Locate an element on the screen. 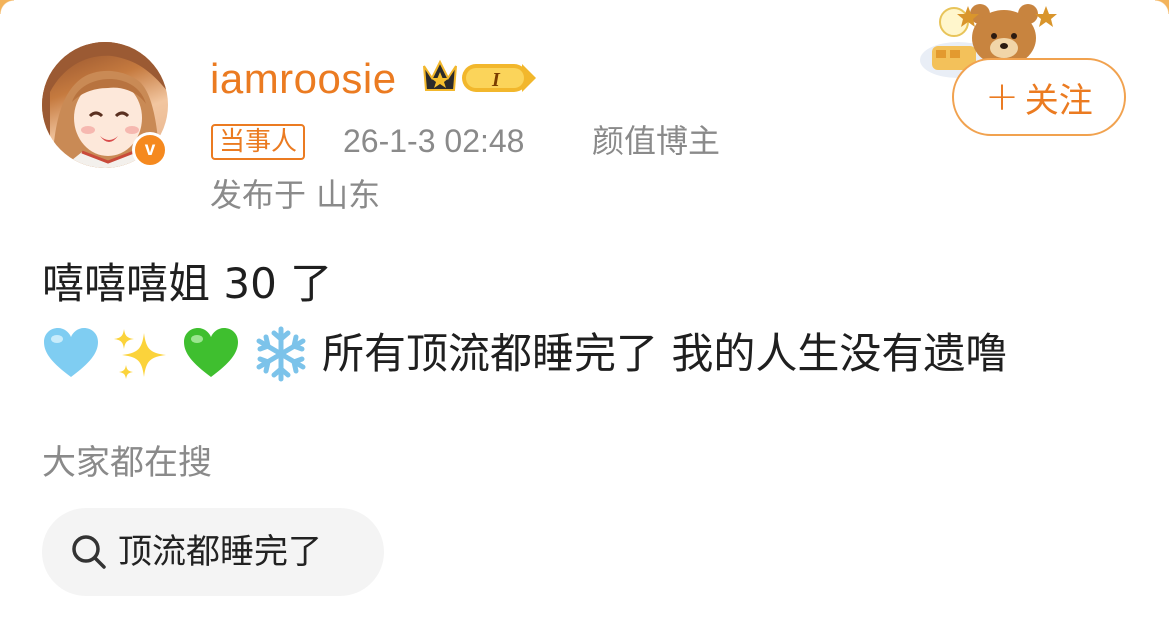 The width and height of the screenshot is (1169, 620). light-blue-heart-icon is located at coordinates (71, 354).